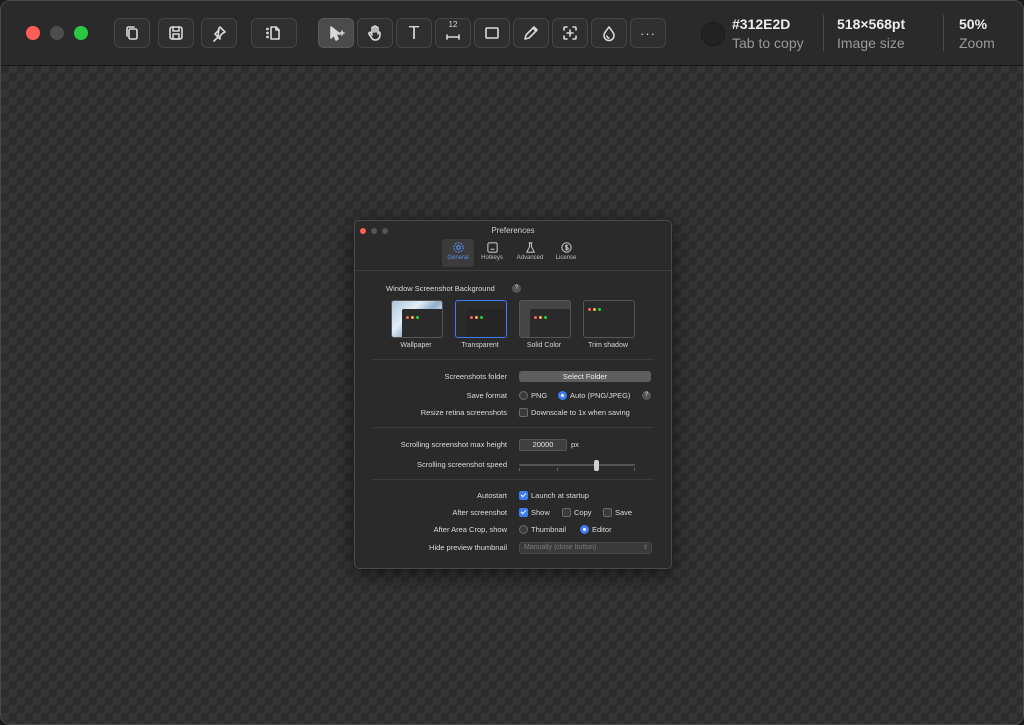 Image resolution: width=1024 pixels, height=725 pixels. I want to click on after-show-checkbox, so click(523, 512).